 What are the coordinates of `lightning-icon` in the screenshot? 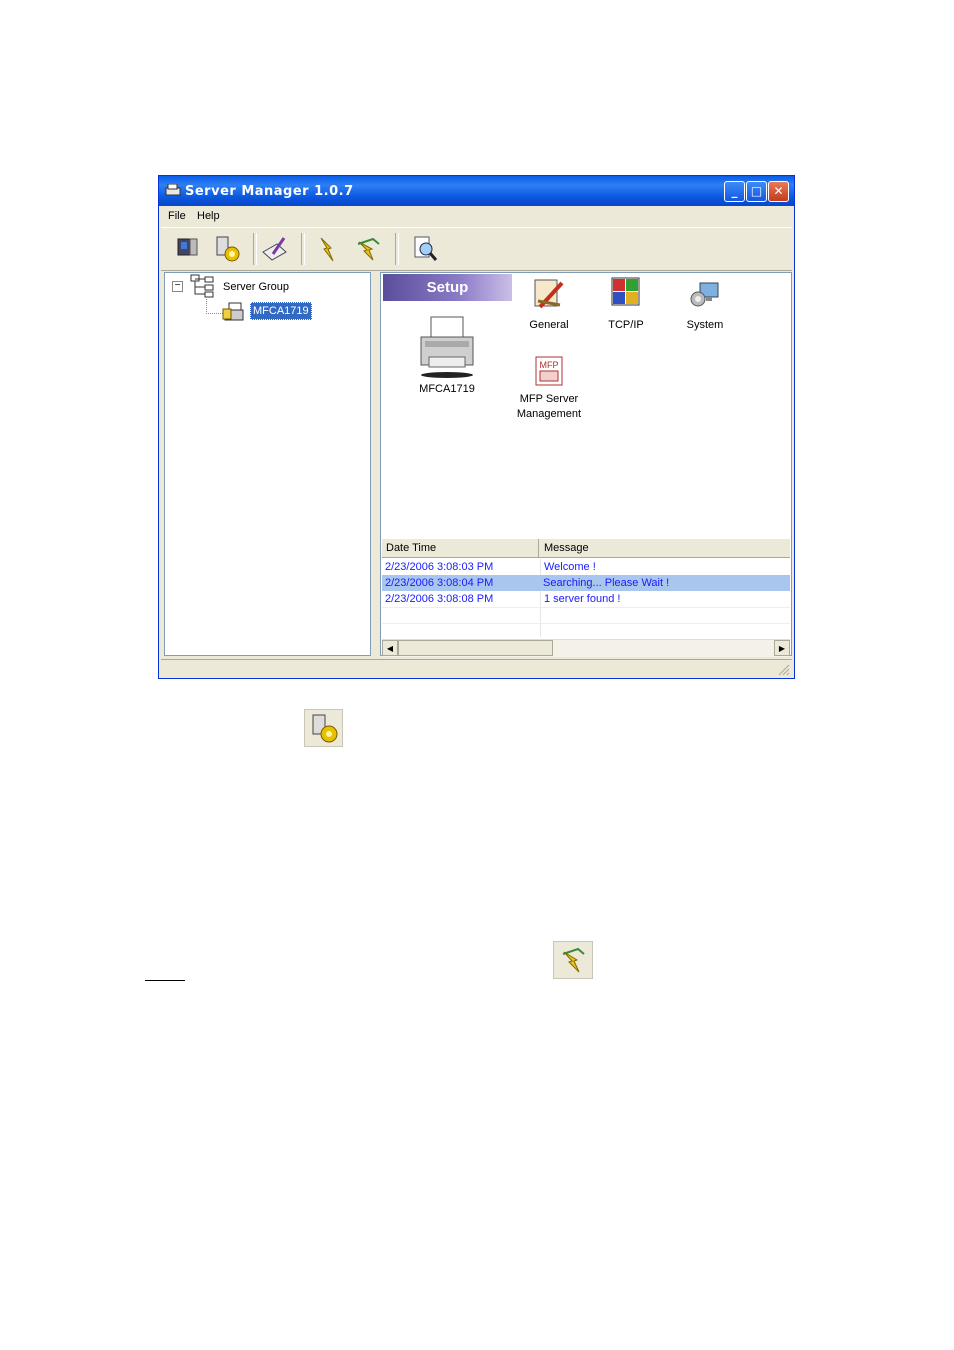 It's located at (327, 249).